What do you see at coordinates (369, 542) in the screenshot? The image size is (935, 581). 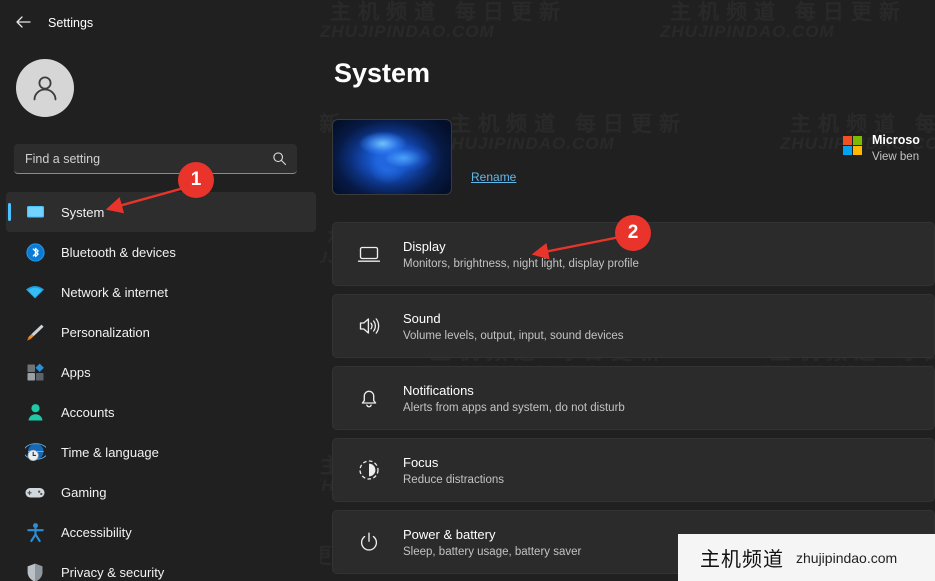 I see `power-icon` at bounding box center [369, 542].